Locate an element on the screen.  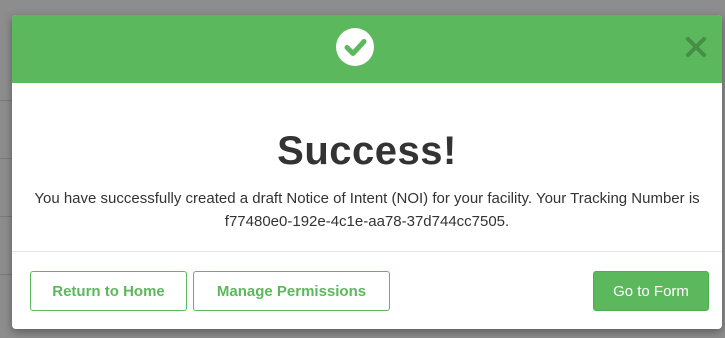
footer-divider is located at coordinates (367, 251).